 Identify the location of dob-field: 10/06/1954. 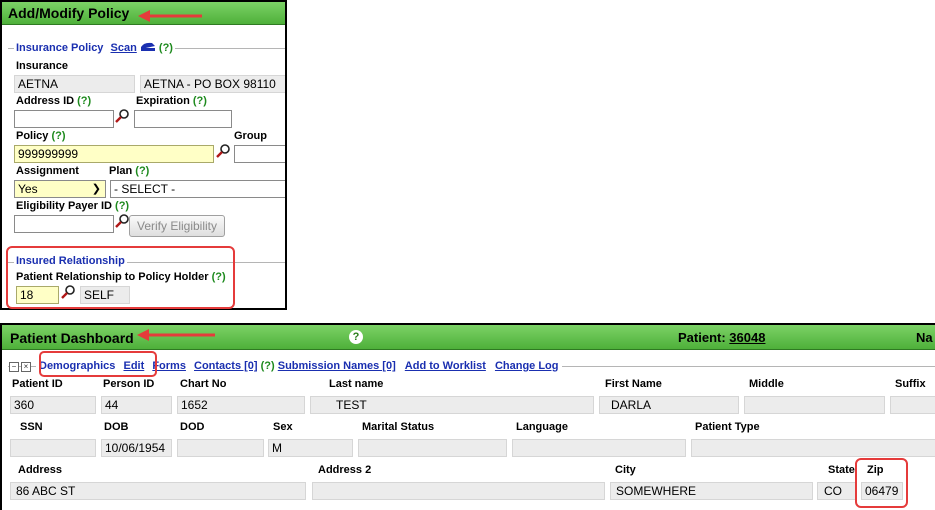
(136, 448).